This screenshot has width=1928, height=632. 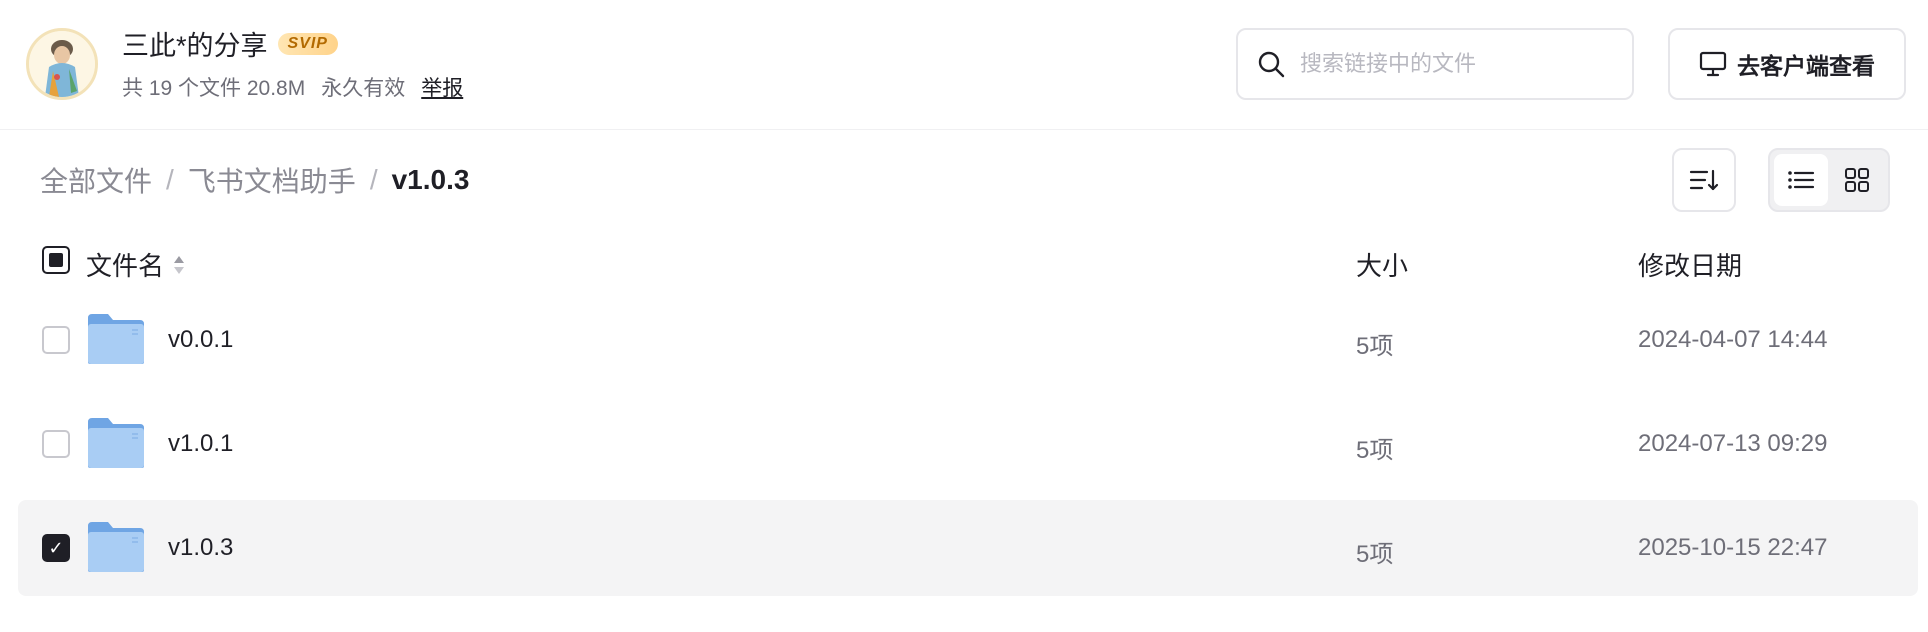 What do you see at coordinates (307, 43) in the screenshot?
I see `svip-badge: SVIP` at bounding box center [307, 43].